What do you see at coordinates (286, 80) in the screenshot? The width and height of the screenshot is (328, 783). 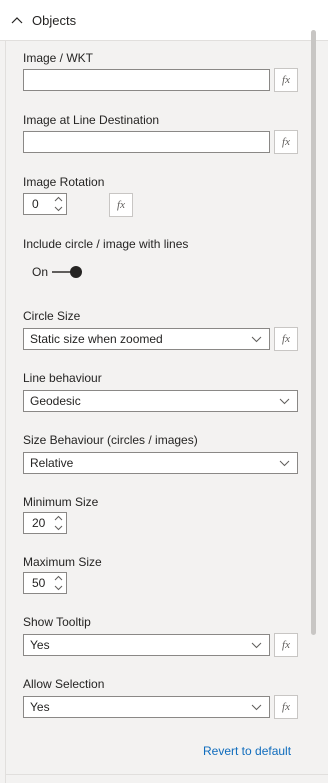 I see `image-wkt-fx-button: fx` at bounding box center [286, 80].